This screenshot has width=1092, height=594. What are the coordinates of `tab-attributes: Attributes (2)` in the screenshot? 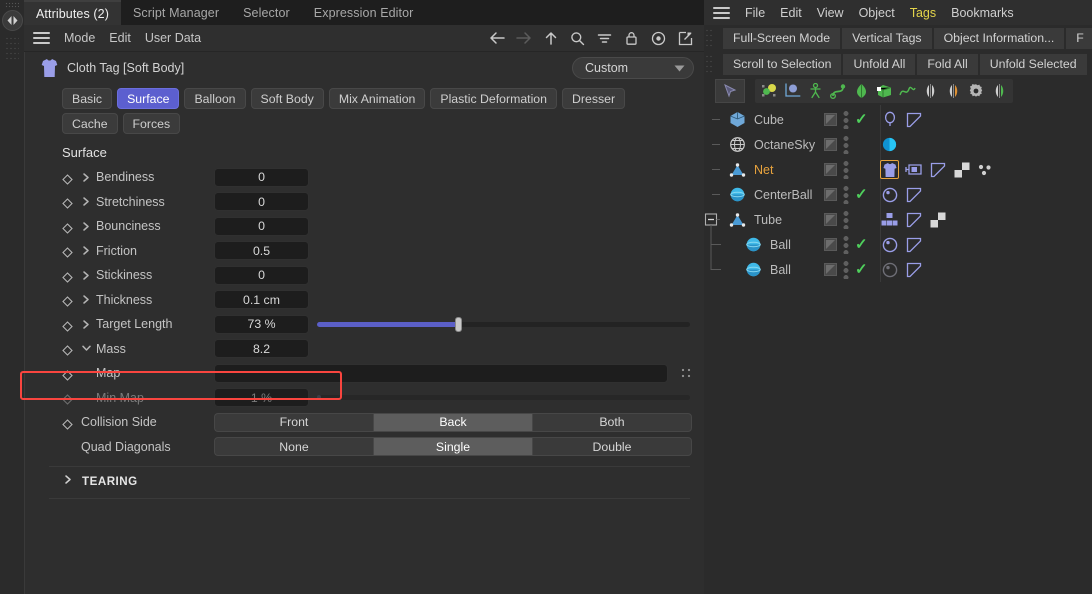 It's located at (72, 12).